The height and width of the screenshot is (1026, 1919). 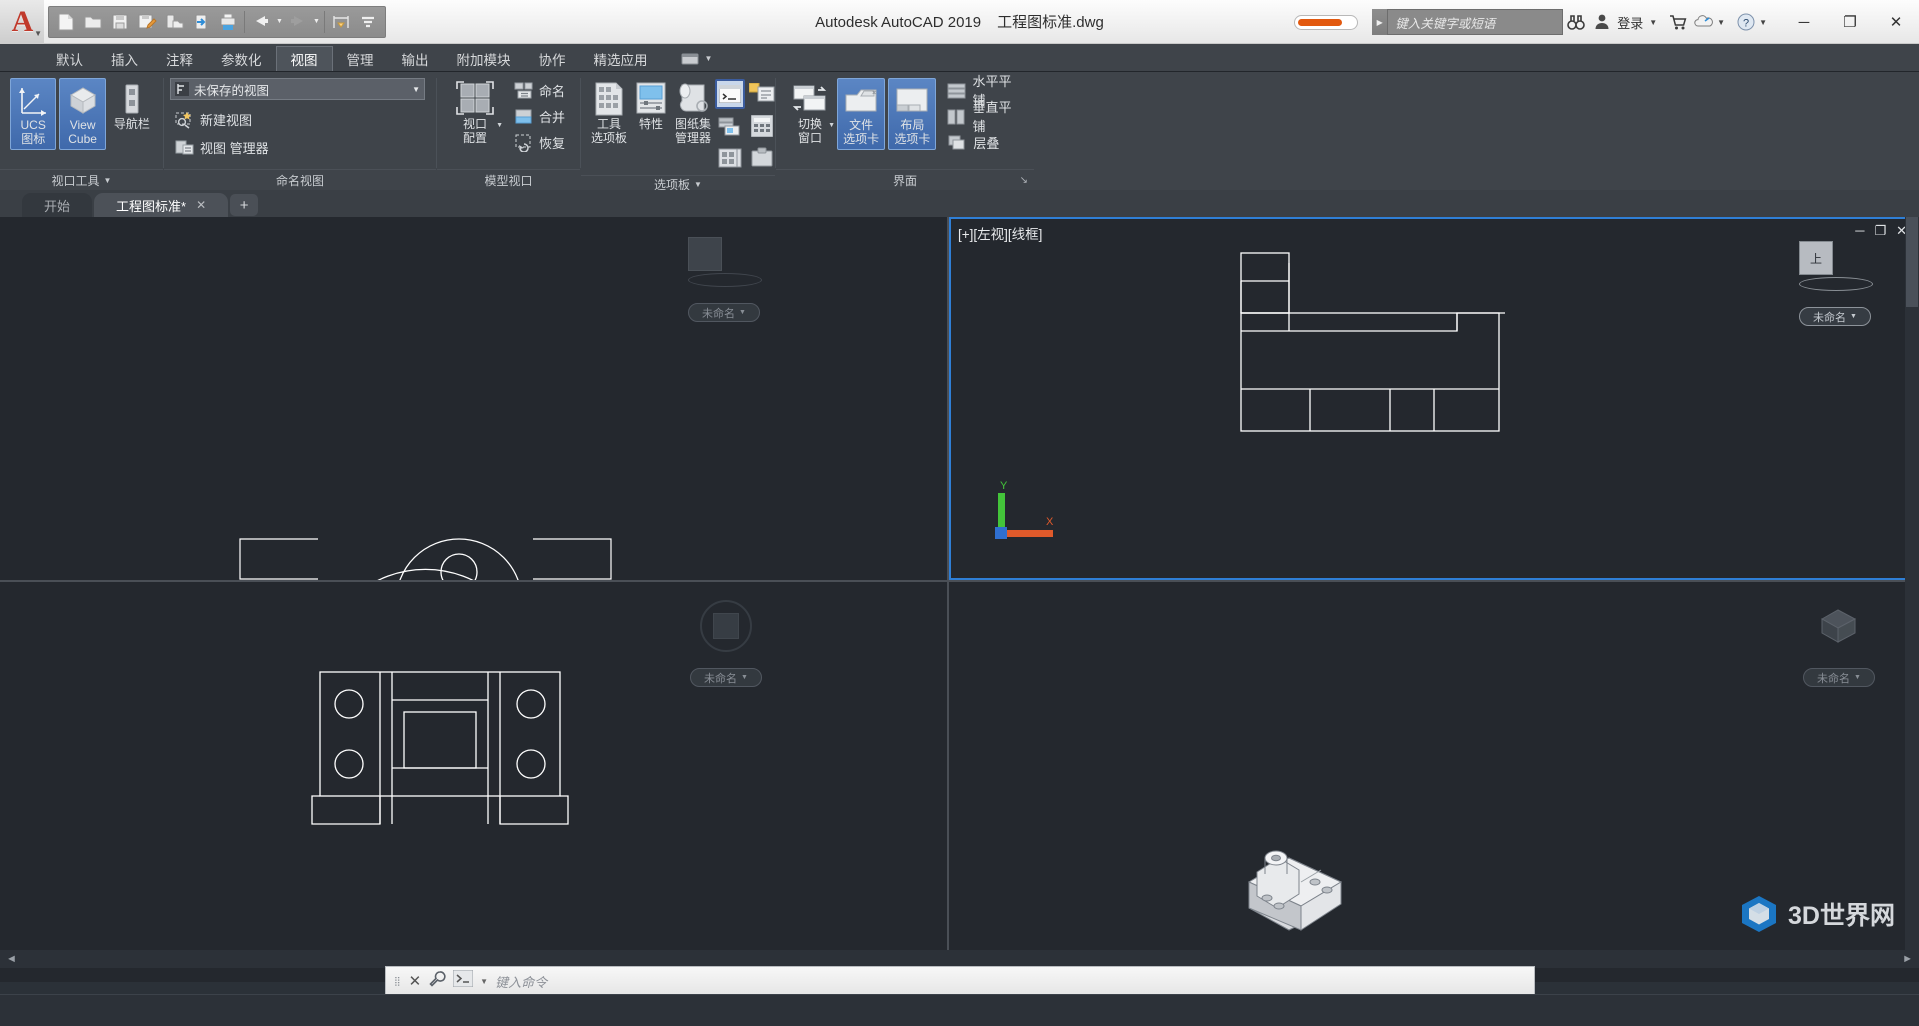 I want to click on close-button: ✕, so click(x=1896, y=22).